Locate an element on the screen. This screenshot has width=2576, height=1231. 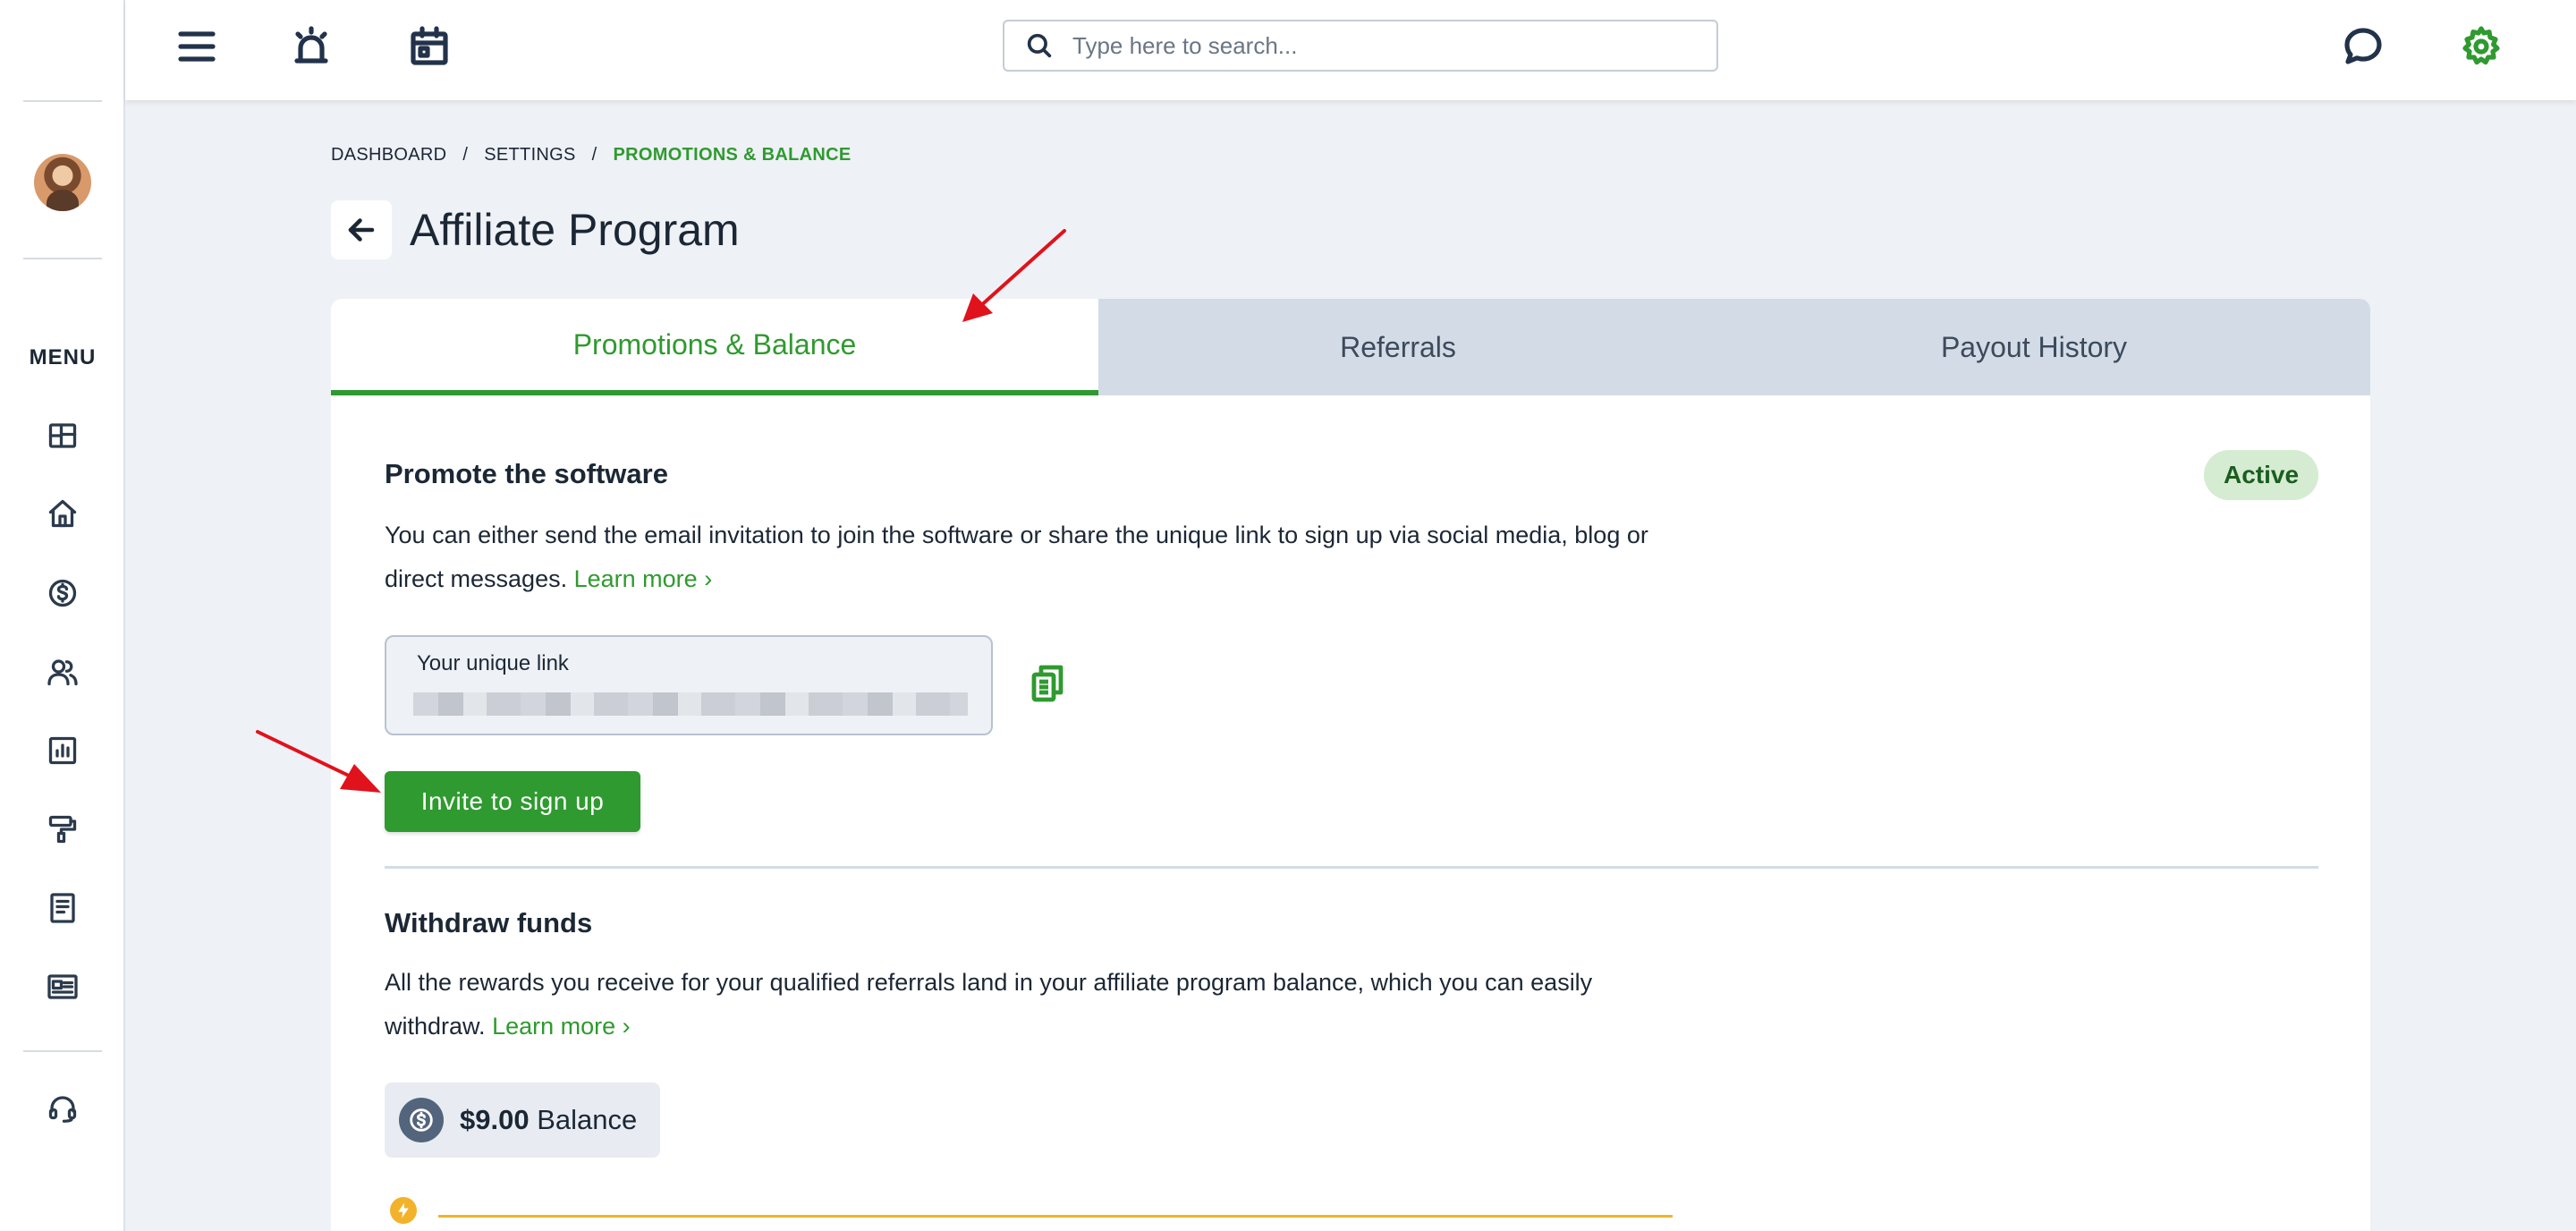
menu-button is located at coordinates (197, 46).